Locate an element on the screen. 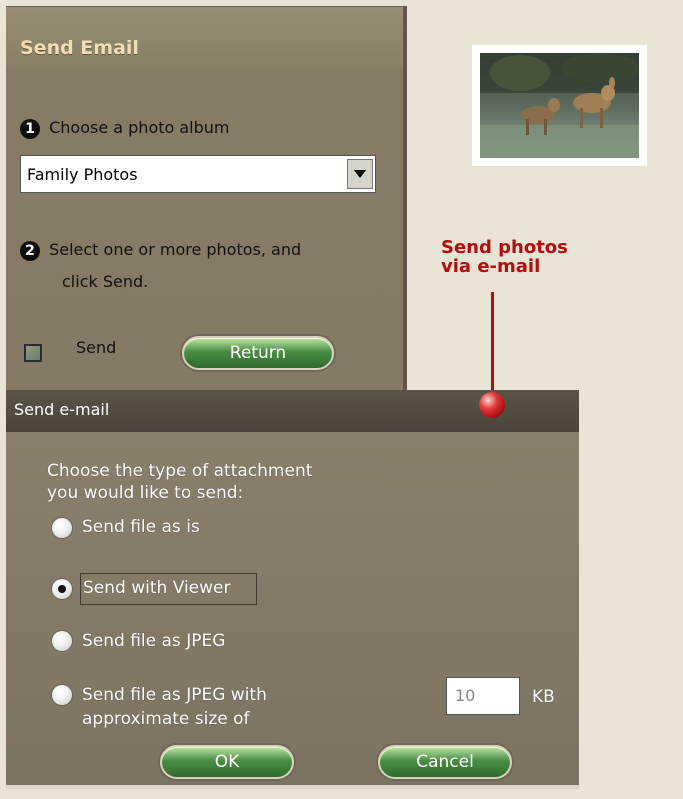 This screenshot has width=683, height=799. callout-marker-icon is located at coordinates (492, 405).